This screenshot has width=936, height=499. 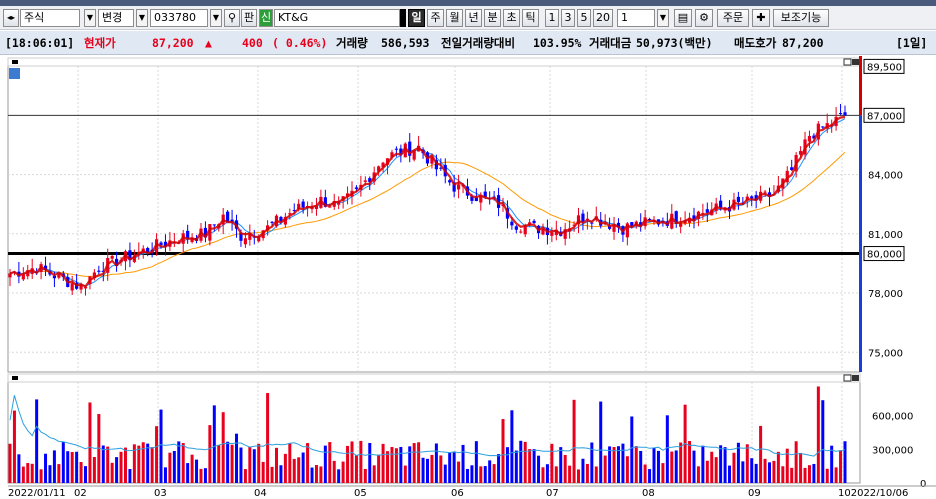 What do you see at coordinates (530, 18) in the screenshot?
I see `period-tick-button: 틱` at bounding box center [530, 18].